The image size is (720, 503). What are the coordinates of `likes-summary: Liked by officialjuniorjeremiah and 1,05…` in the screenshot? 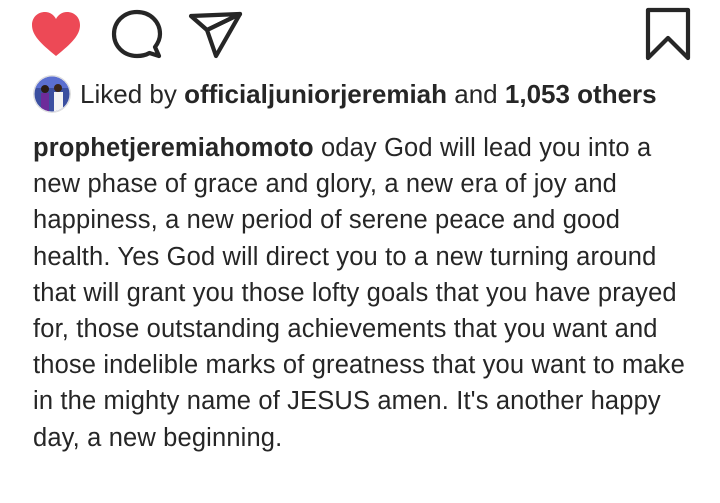 It's located at (345, 94).